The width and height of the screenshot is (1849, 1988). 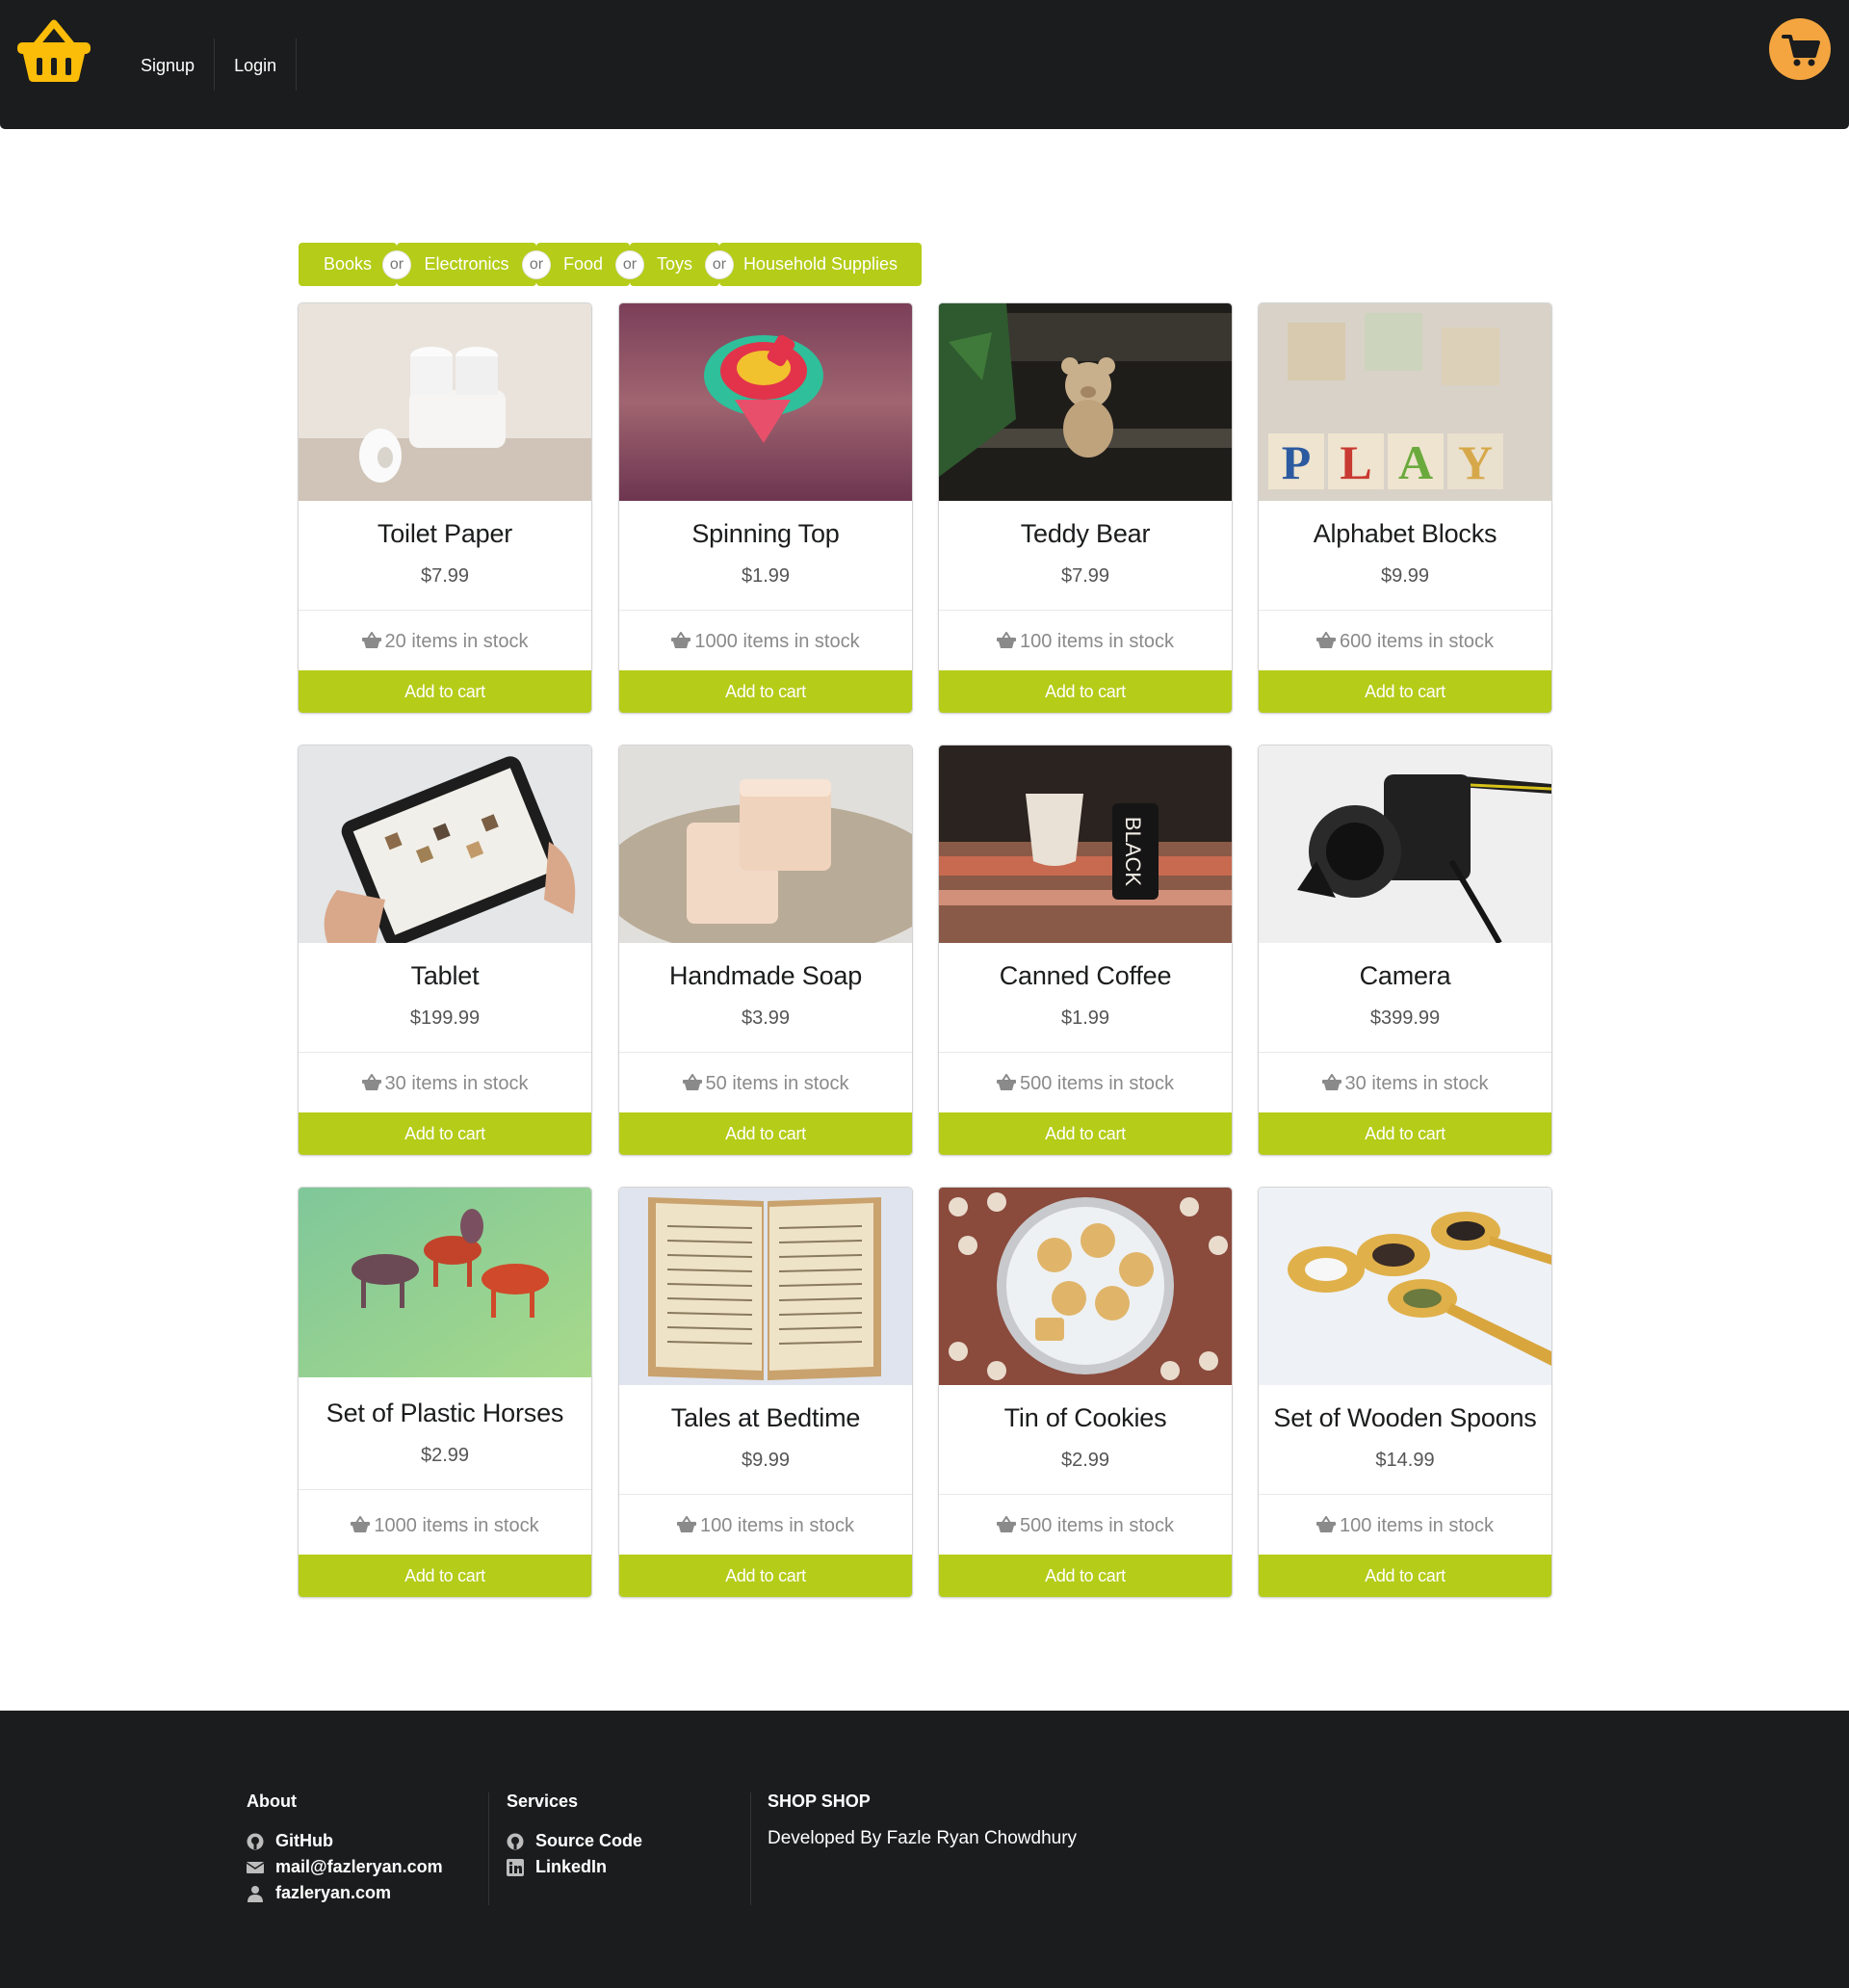 What do you see at coordinates (1405, 402) in the screenshot?
I see `product-image-alphabet-blocks: PLAY` at bounding box center [1405, 402].